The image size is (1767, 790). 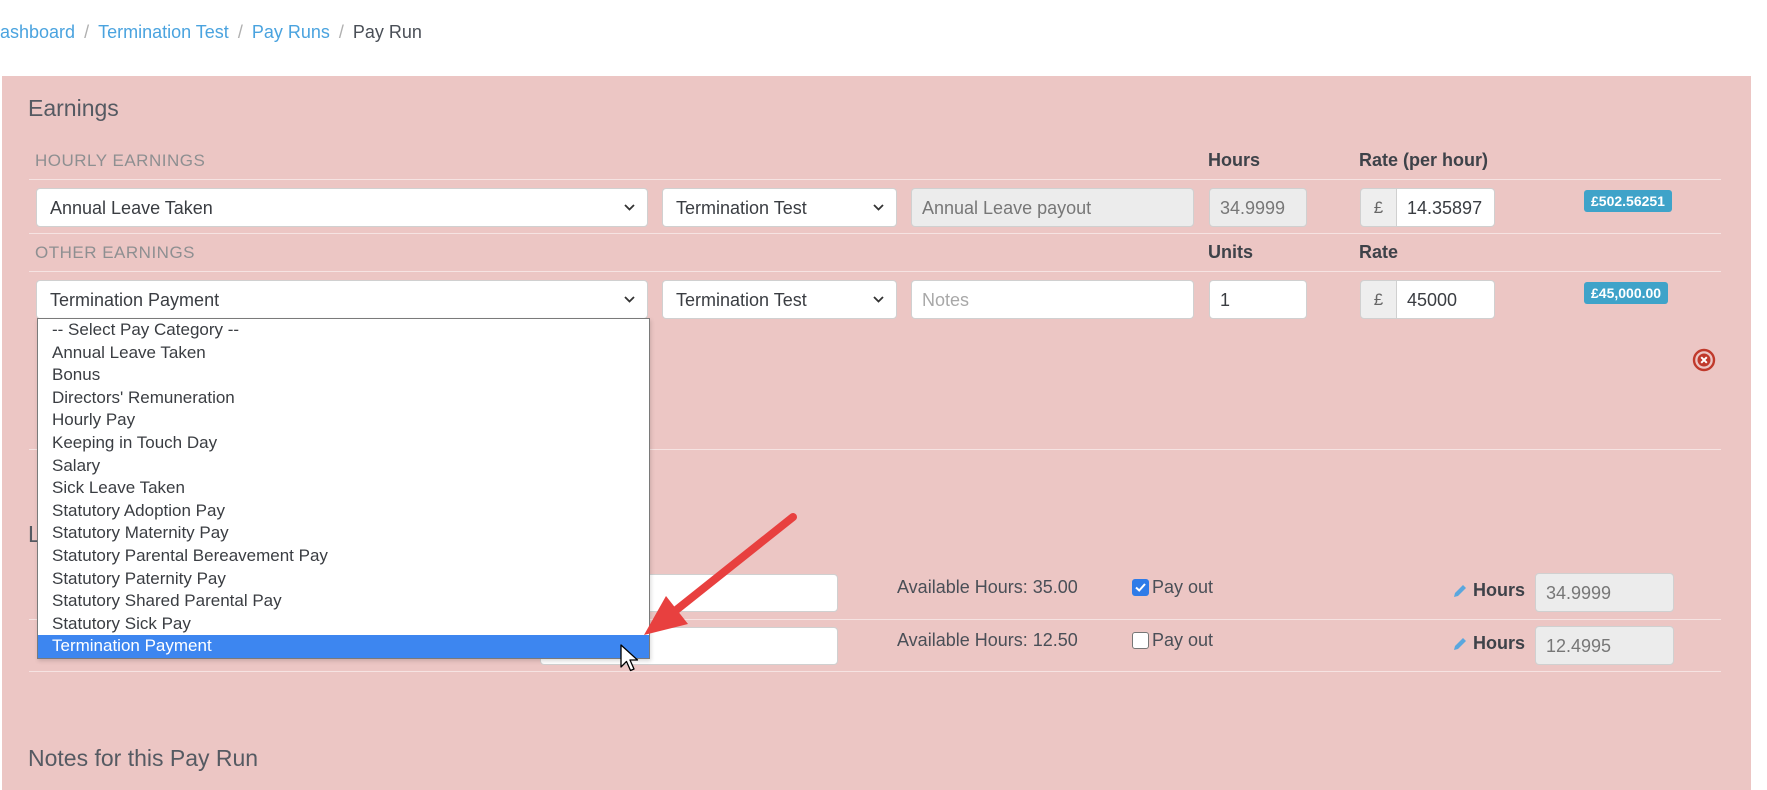 What do you see at coordinates (343, 556) in the screenshot?
I see `dropdown-option: Statutory Parental Bereavement Pay` at bounding box center [343, 556].